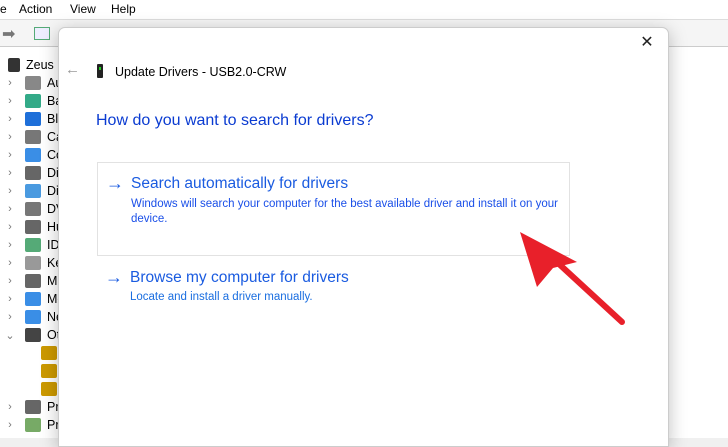  I want to click on red-annotation-arrow, so click(572, 278).